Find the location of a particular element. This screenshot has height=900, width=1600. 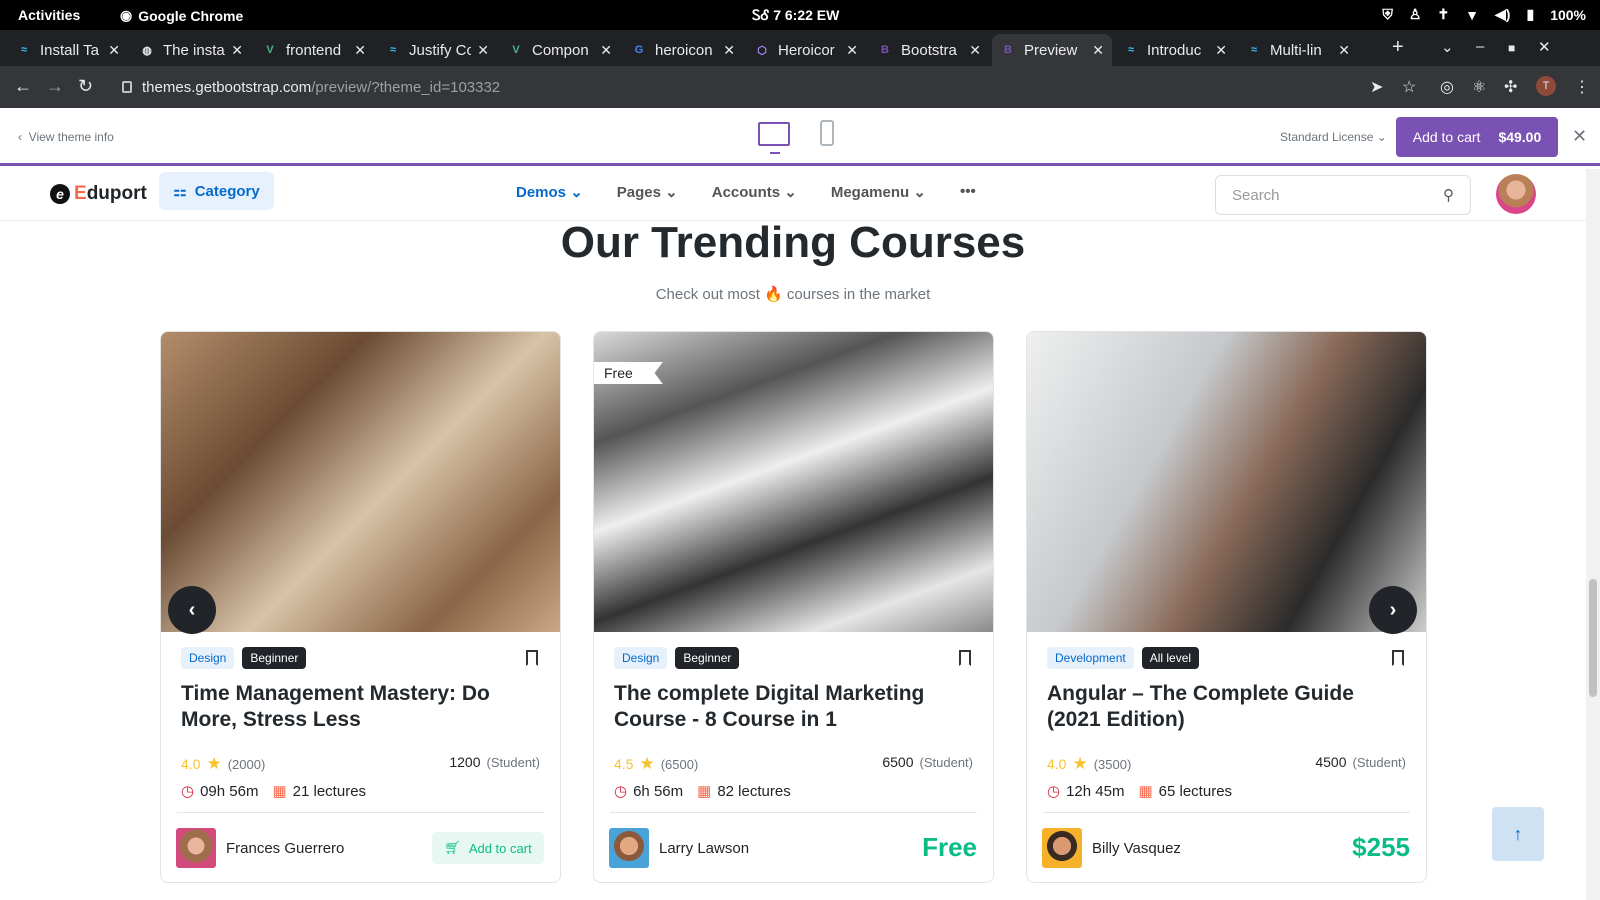

nav-megamenu: Megamenu ⌄ is located at coordinates (878, 192).